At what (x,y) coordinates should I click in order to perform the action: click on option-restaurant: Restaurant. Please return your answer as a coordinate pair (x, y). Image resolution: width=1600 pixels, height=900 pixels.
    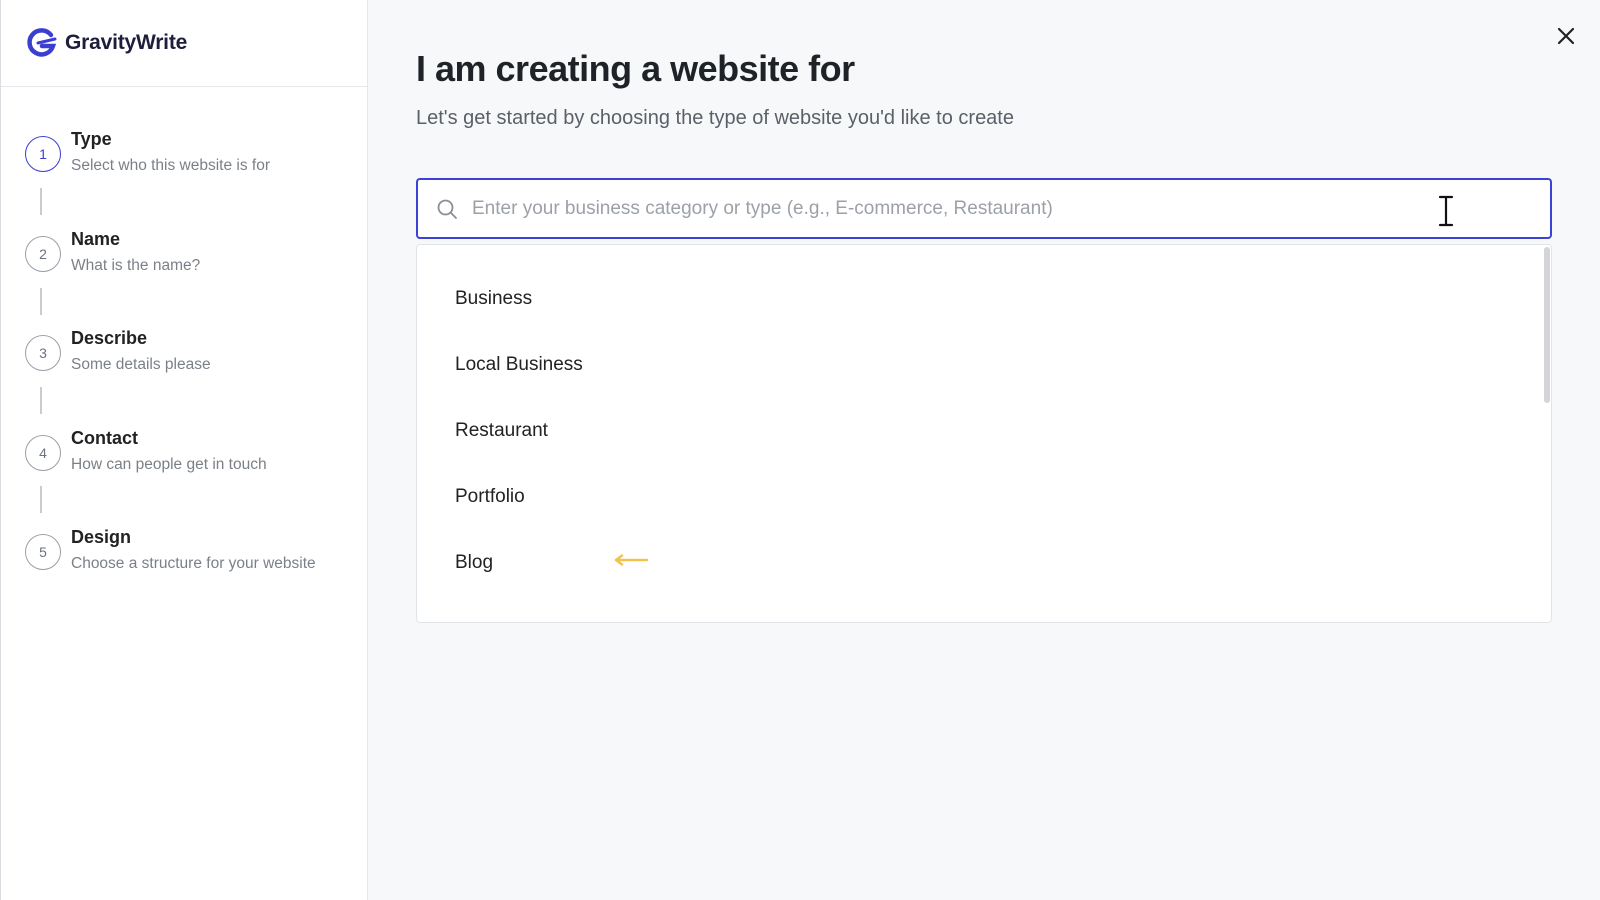
    Looking at the image, I should click on (501, 431).